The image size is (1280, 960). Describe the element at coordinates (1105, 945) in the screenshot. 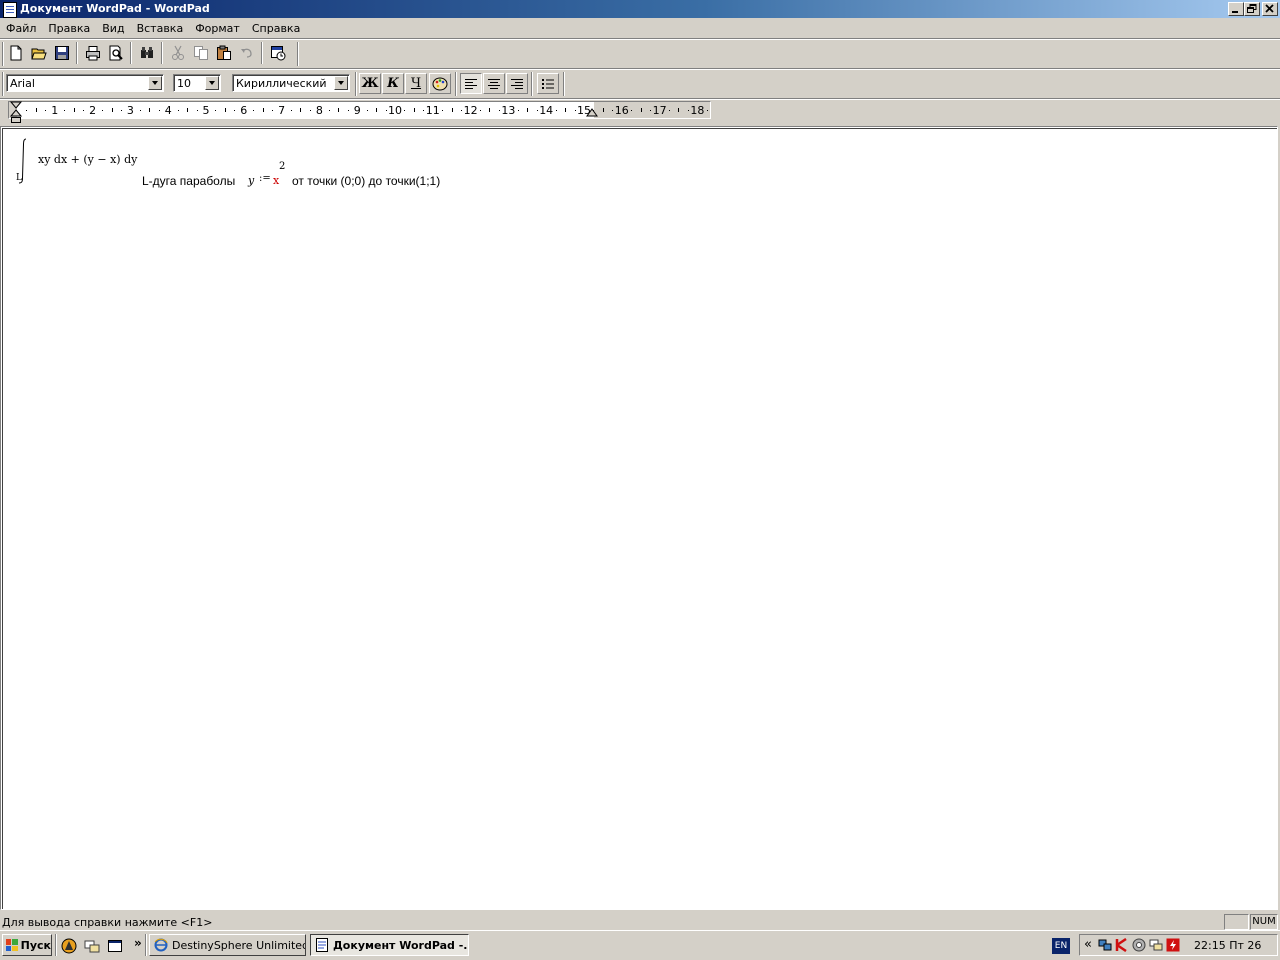

I see `network-icon` at that location.